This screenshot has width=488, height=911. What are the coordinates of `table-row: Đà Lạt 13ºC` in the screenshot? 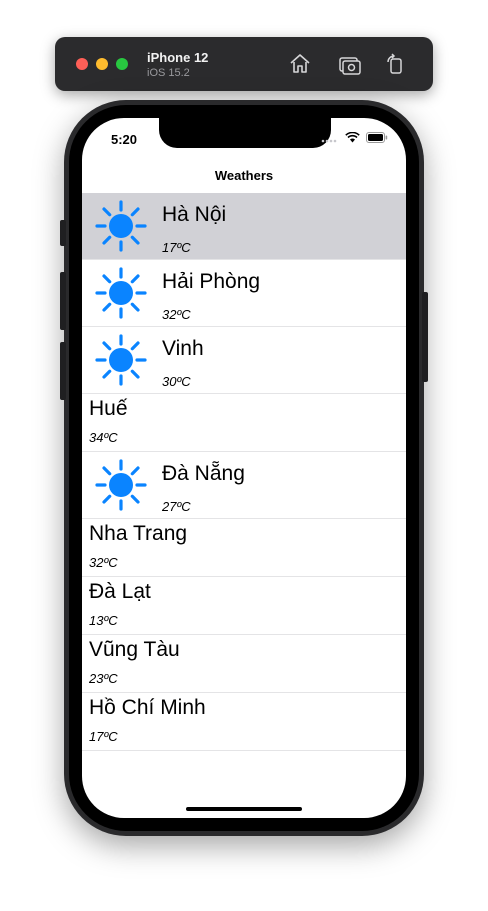 It's located at (244, 606).